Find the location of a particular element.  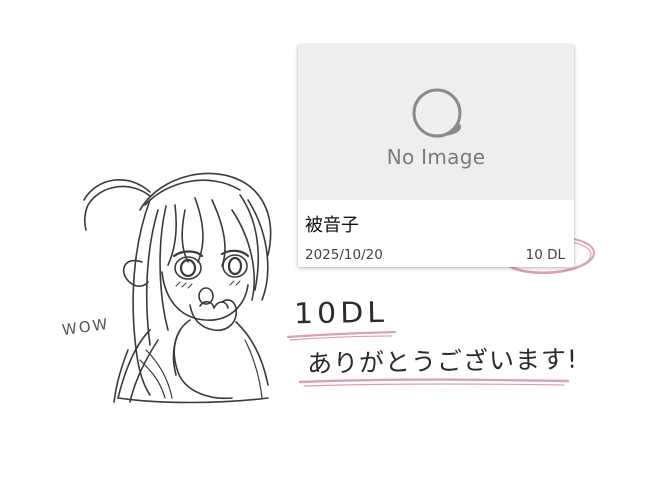

thanks-text: ありがとうございます! is located at coordinates (442, 361).